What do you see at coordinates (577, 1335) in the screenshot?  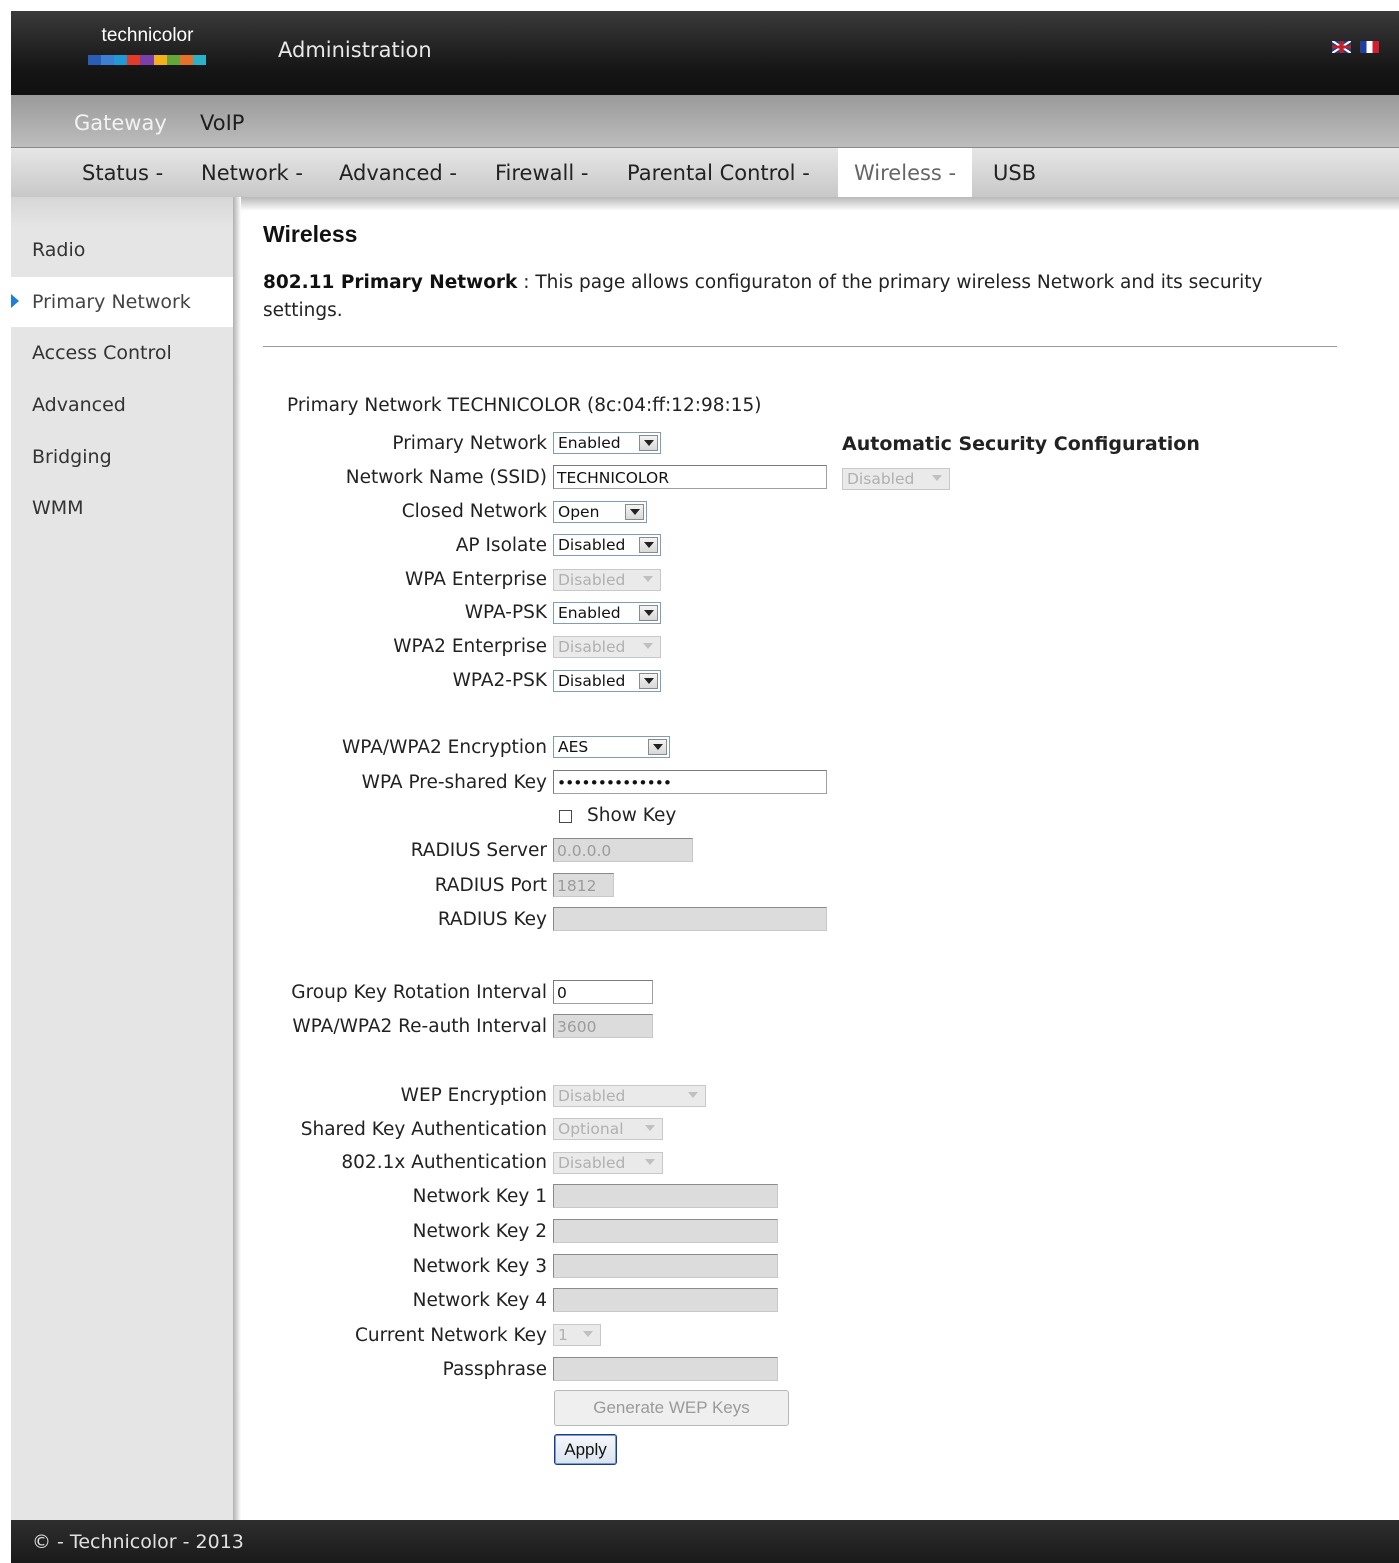 I see `current-key-select: 1` at bounding box center [577, 1335].